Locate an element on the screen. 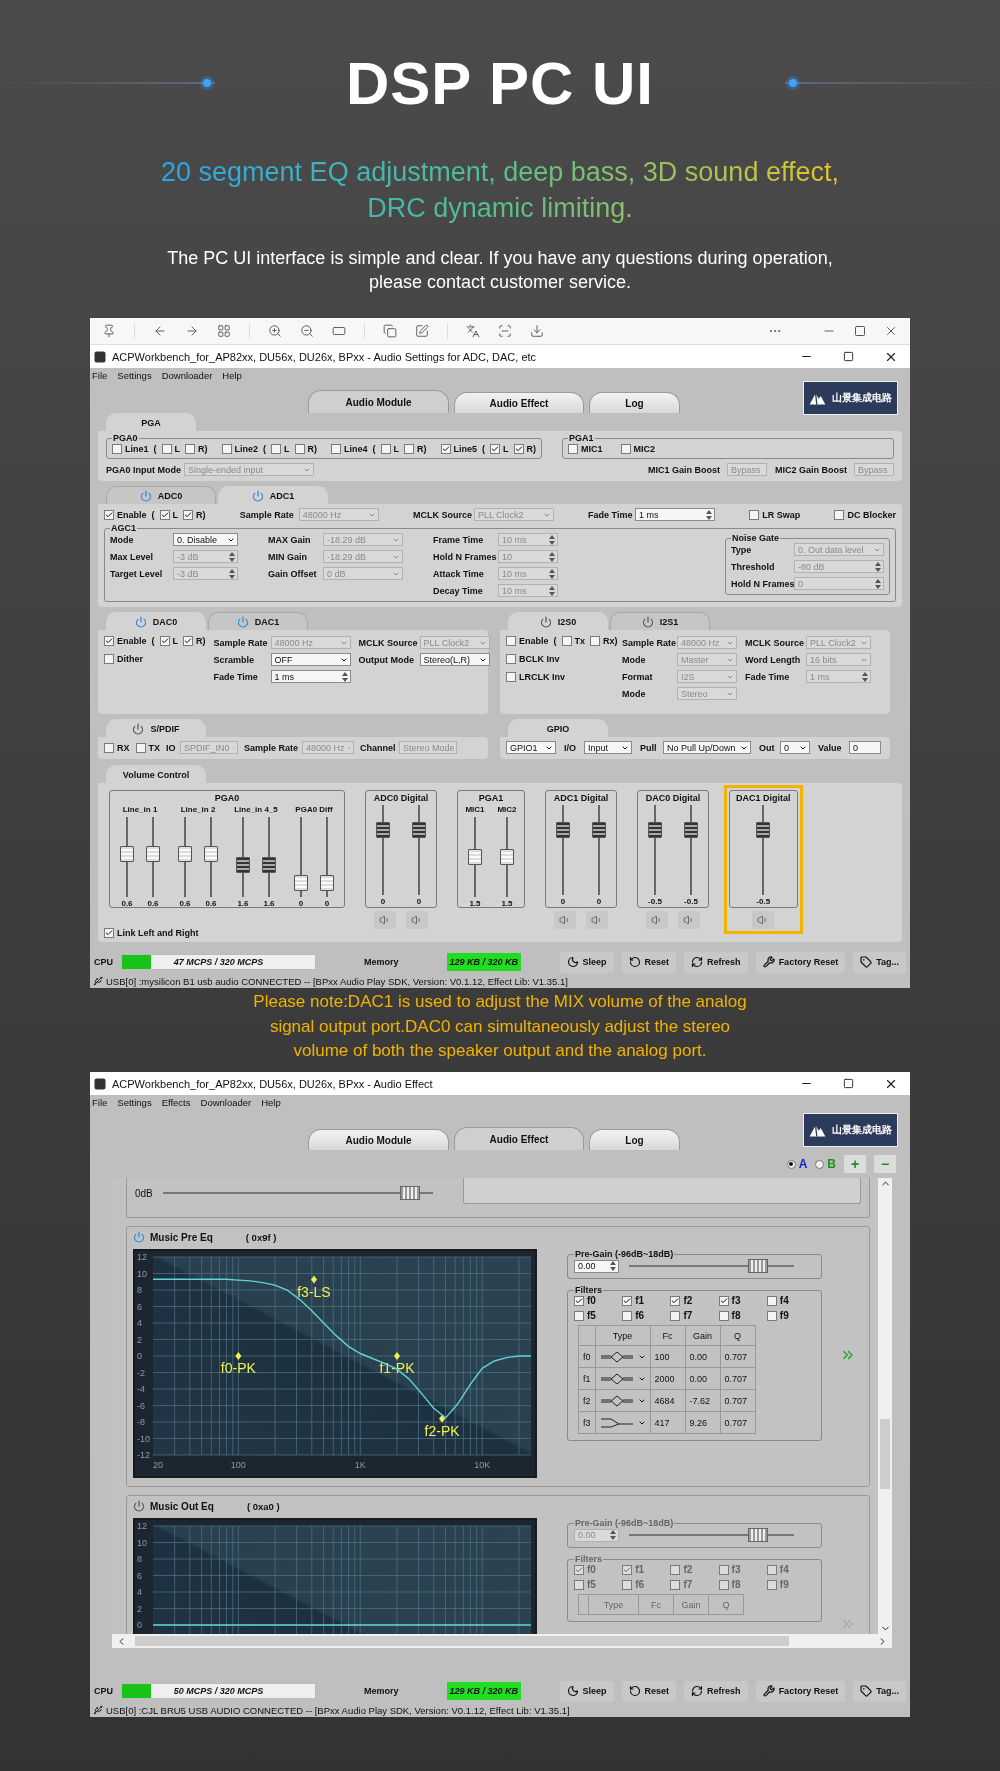 The image size is (1000, 1771). scan-icon is located at coordinates (505, 331).